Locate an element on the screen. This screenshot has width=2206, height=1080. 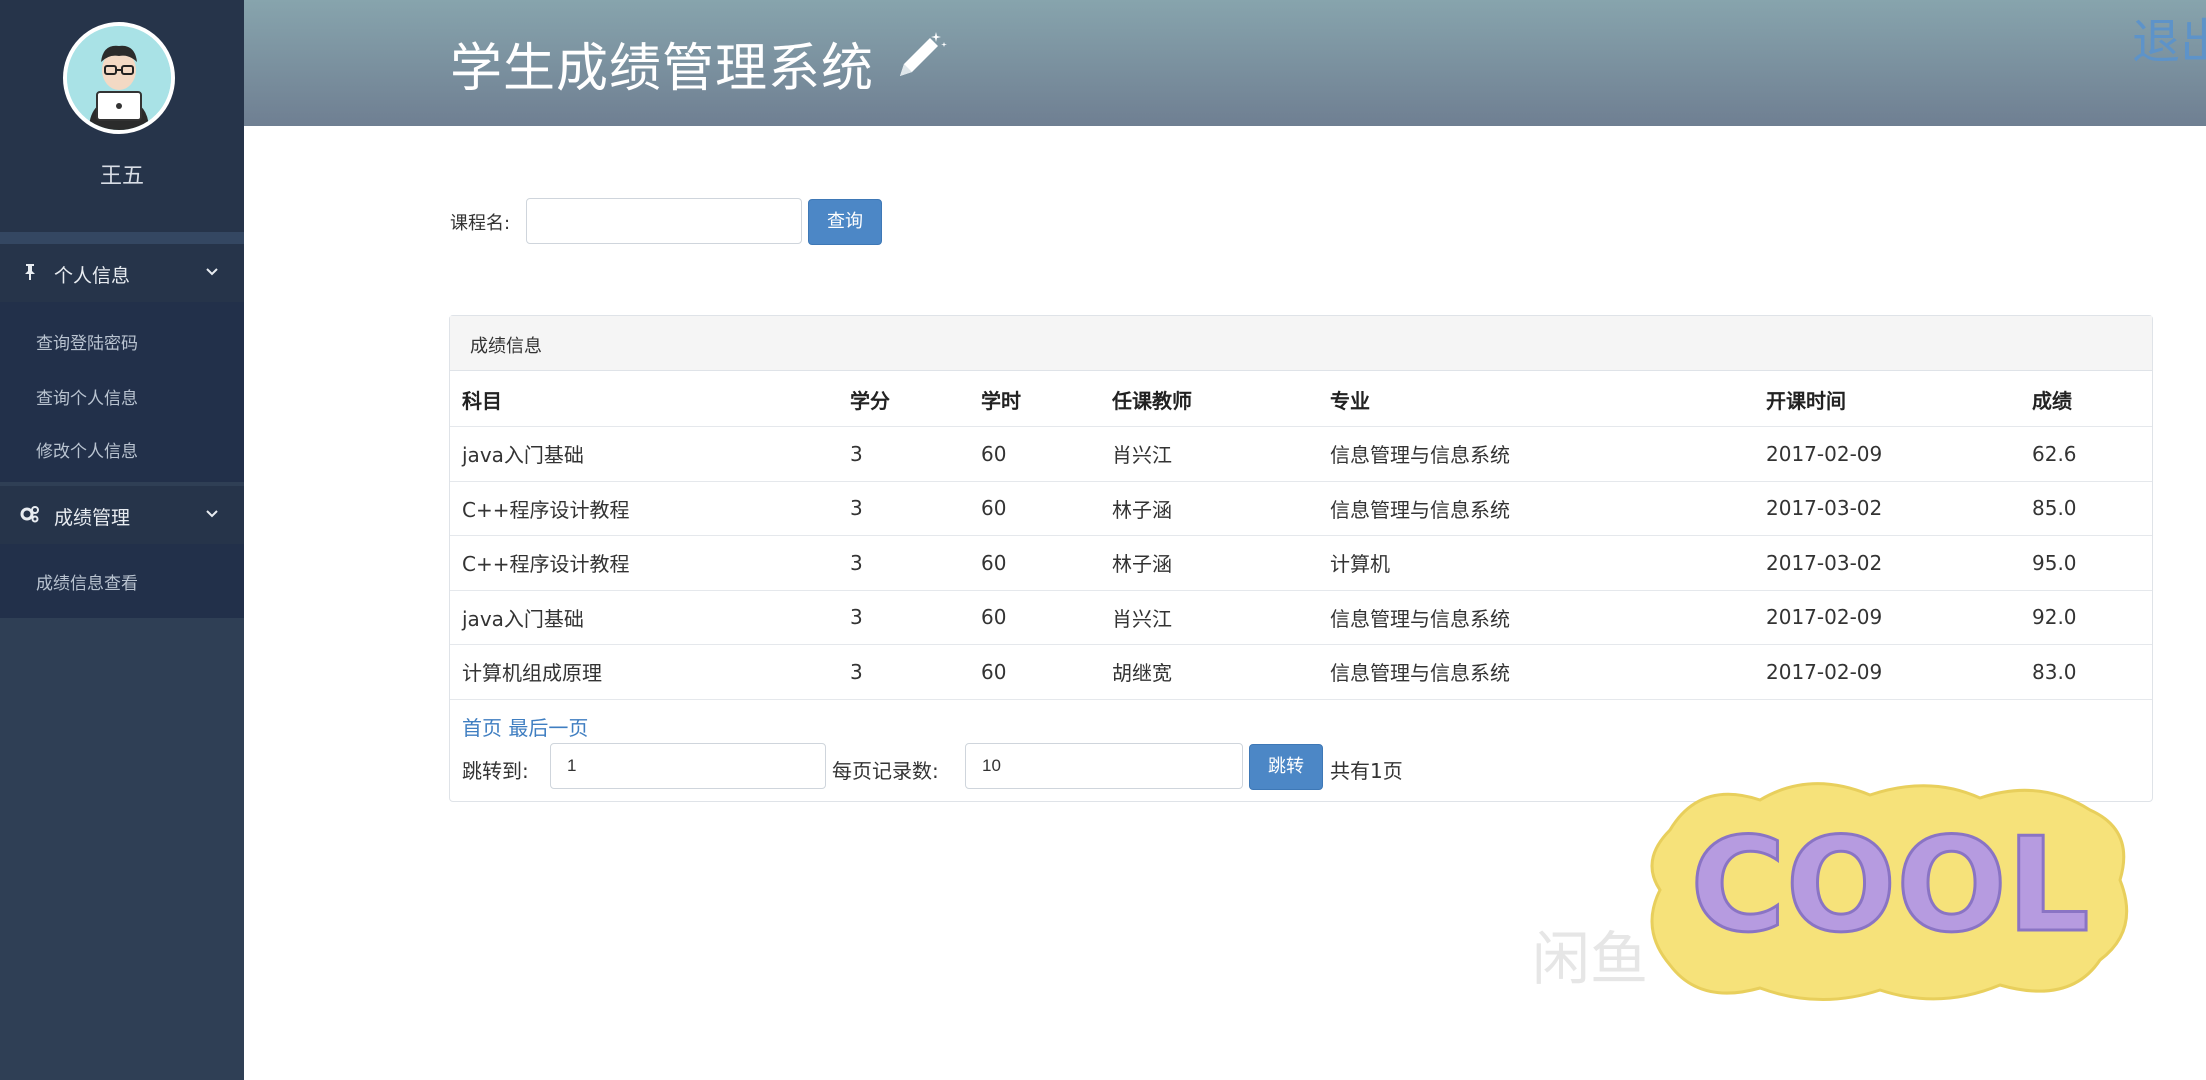
nav-item-view-grades: 成绩信息查看 is located at coordinates (87, 581).